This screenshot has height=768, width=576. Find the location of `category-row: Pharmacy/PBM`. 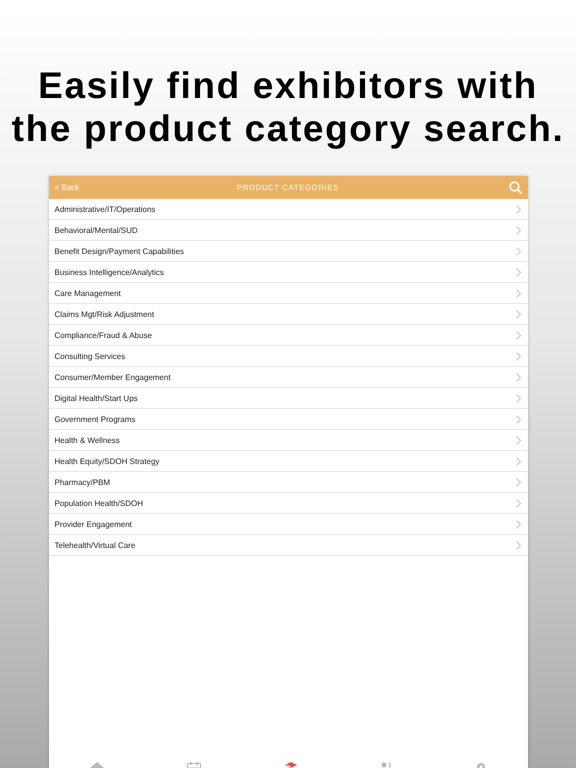

category-row: Pharmacy/PBM is located at coordinates (288, 482).